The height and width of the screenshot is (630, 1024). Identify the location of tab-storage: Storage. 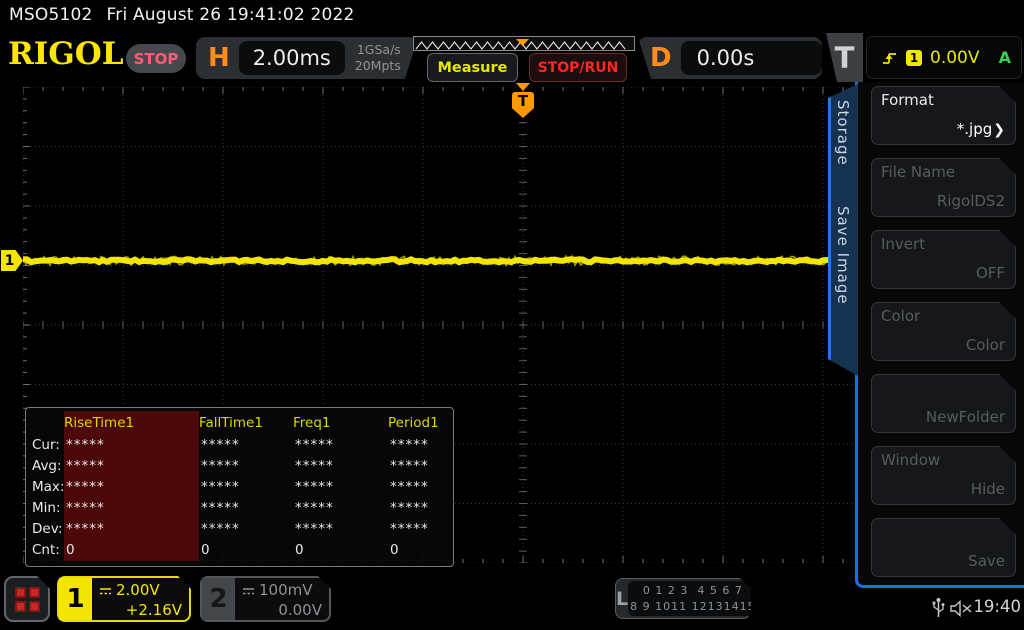
(843, 133).